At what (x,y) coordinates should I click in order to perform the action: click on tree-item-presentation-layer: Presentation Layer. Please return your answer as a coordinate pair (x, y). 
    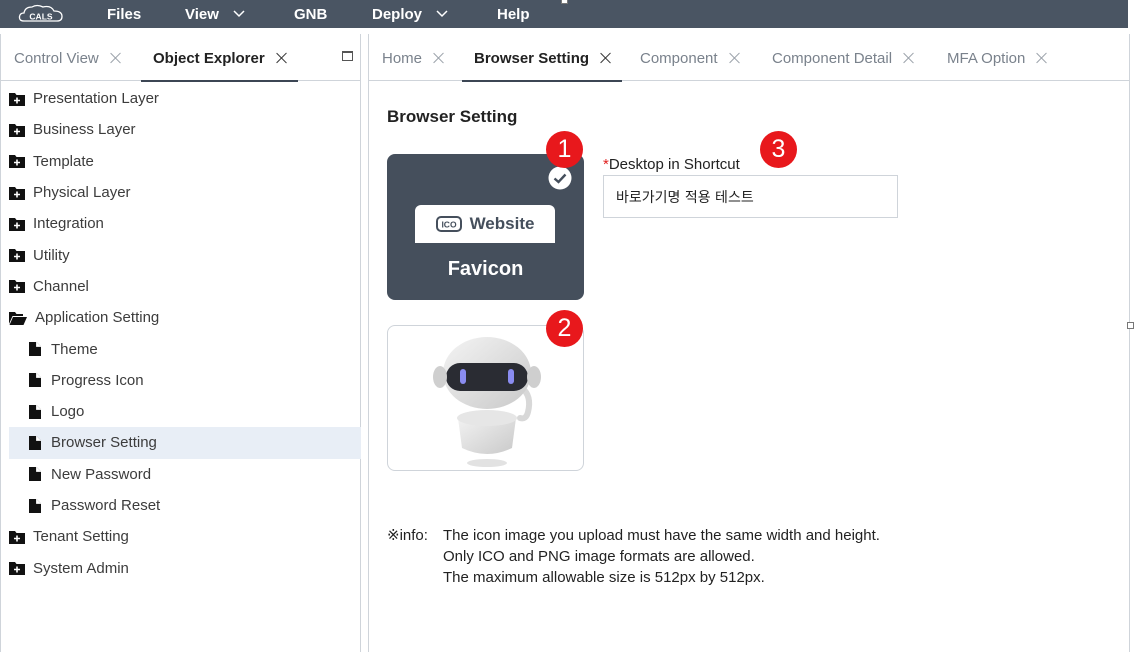
    Looking at the image, I should click on (181, 98).